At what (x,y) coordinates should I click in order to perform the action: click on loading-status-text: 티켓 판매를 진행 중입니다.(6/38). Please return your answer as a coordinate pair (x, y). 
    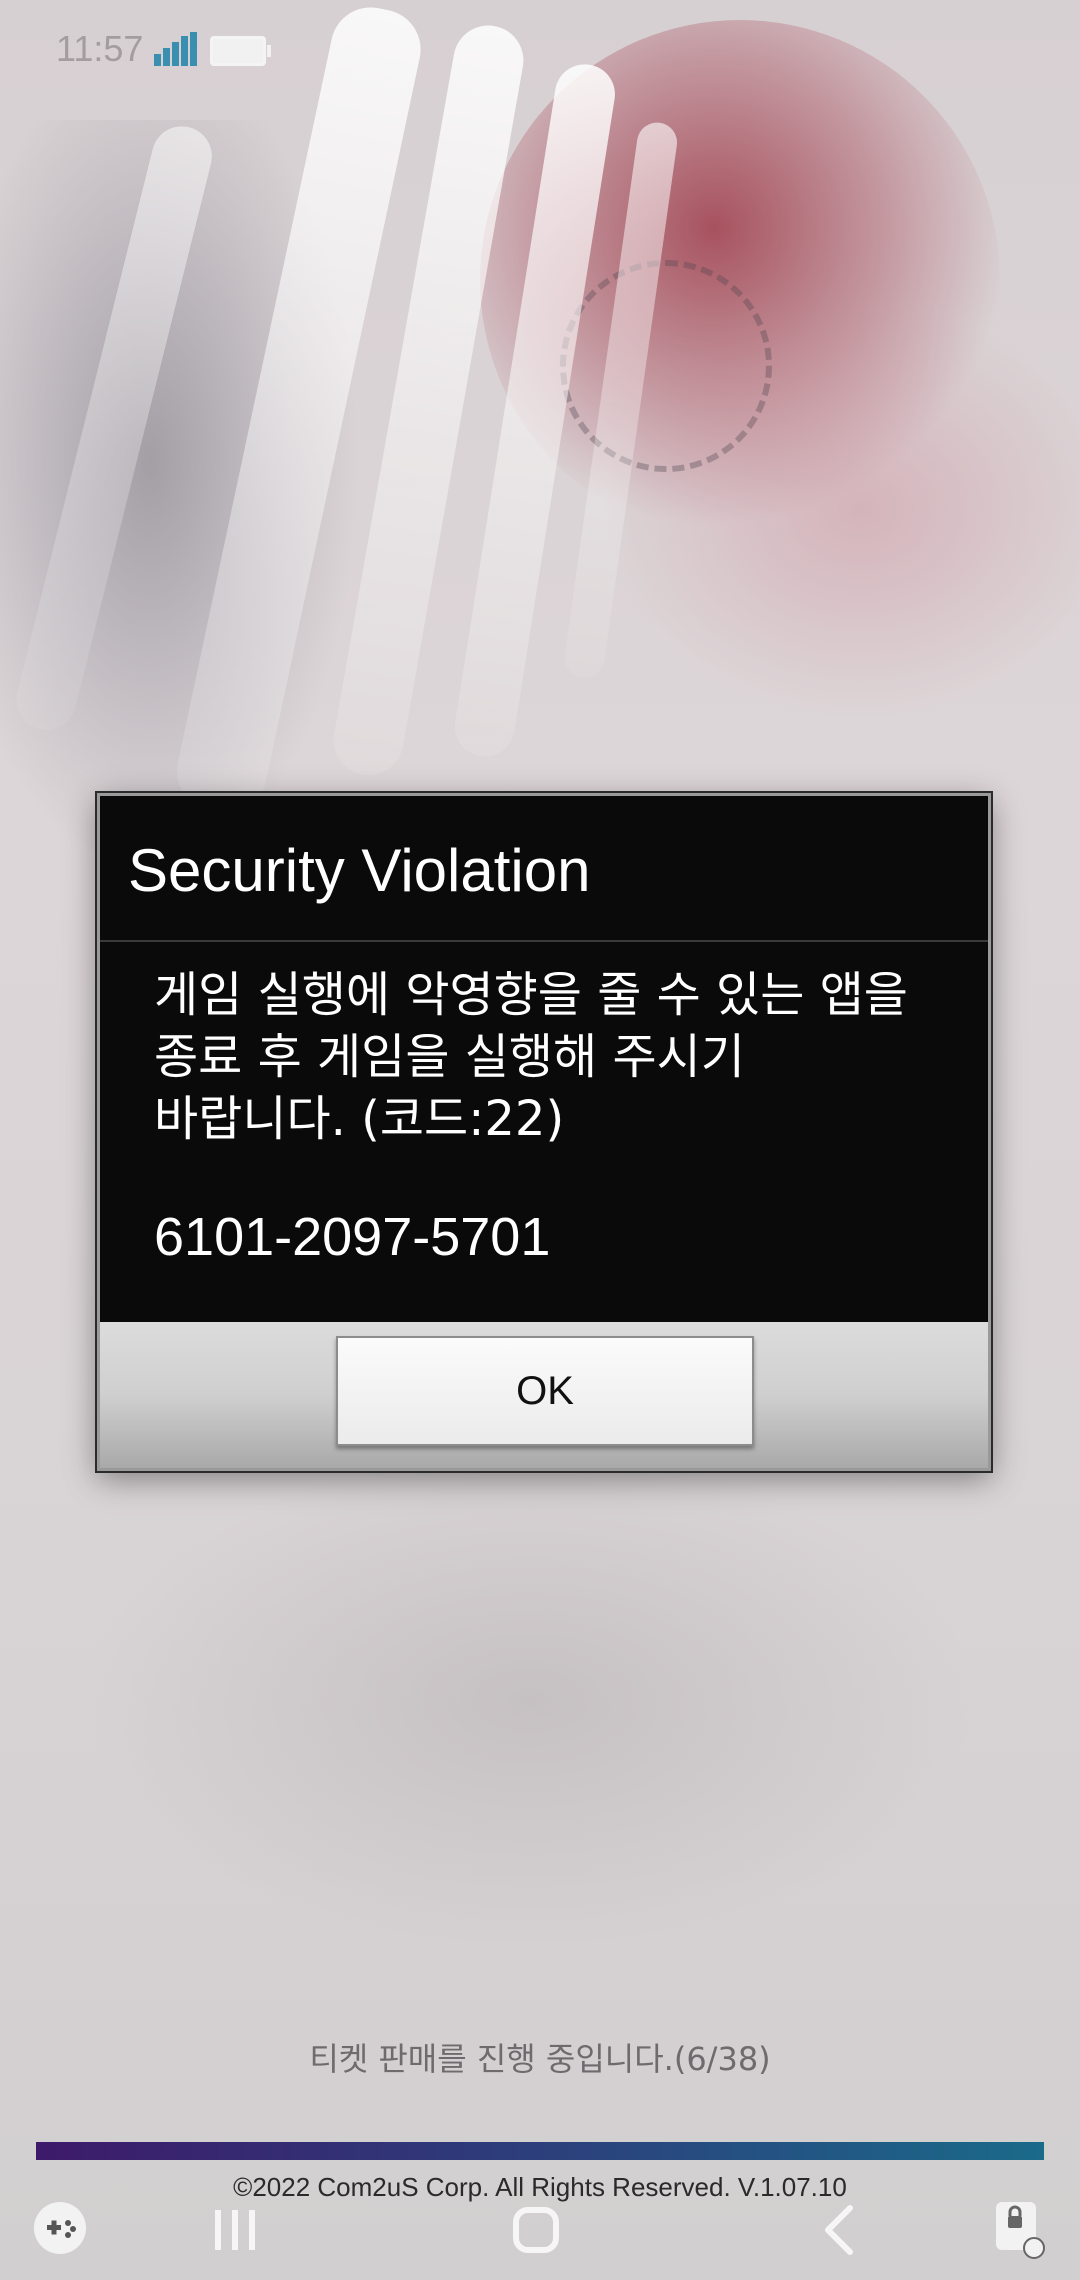
    Looking at the image, I should click on (540, 2059).